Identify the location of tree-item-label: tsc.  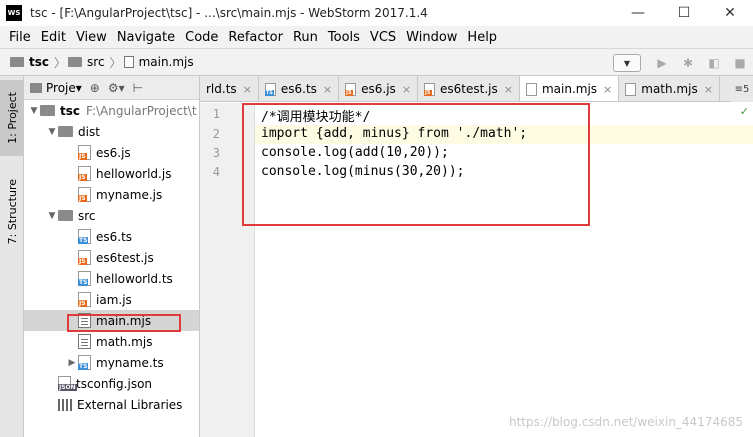
(70, 110).